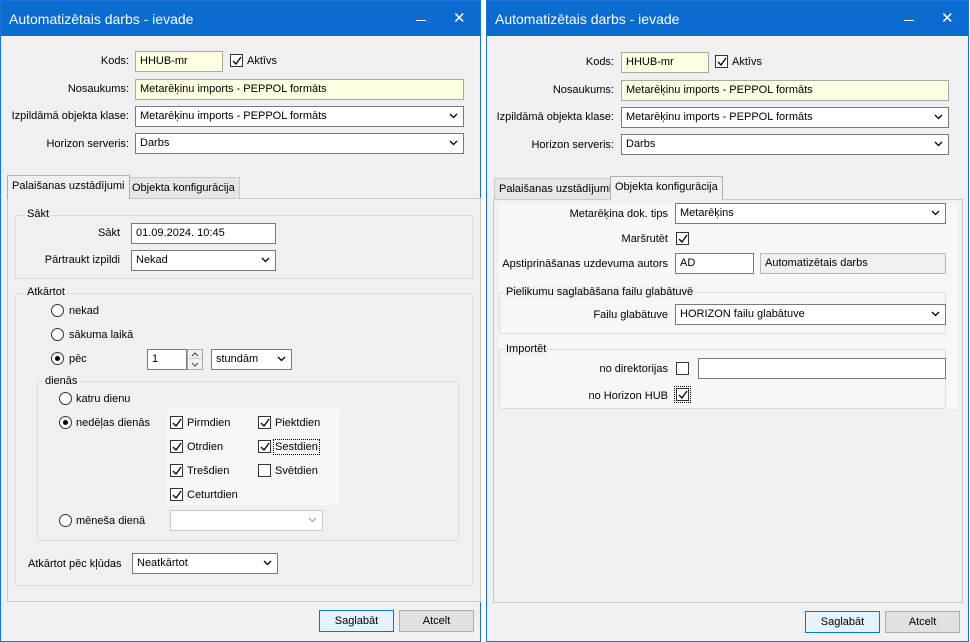 The image size is (970, 642). What do you see at coordinates (46, 292) in the screenshot?
I see `atkartot-group-title: Atkārtot` at bounding box center [46, 292].